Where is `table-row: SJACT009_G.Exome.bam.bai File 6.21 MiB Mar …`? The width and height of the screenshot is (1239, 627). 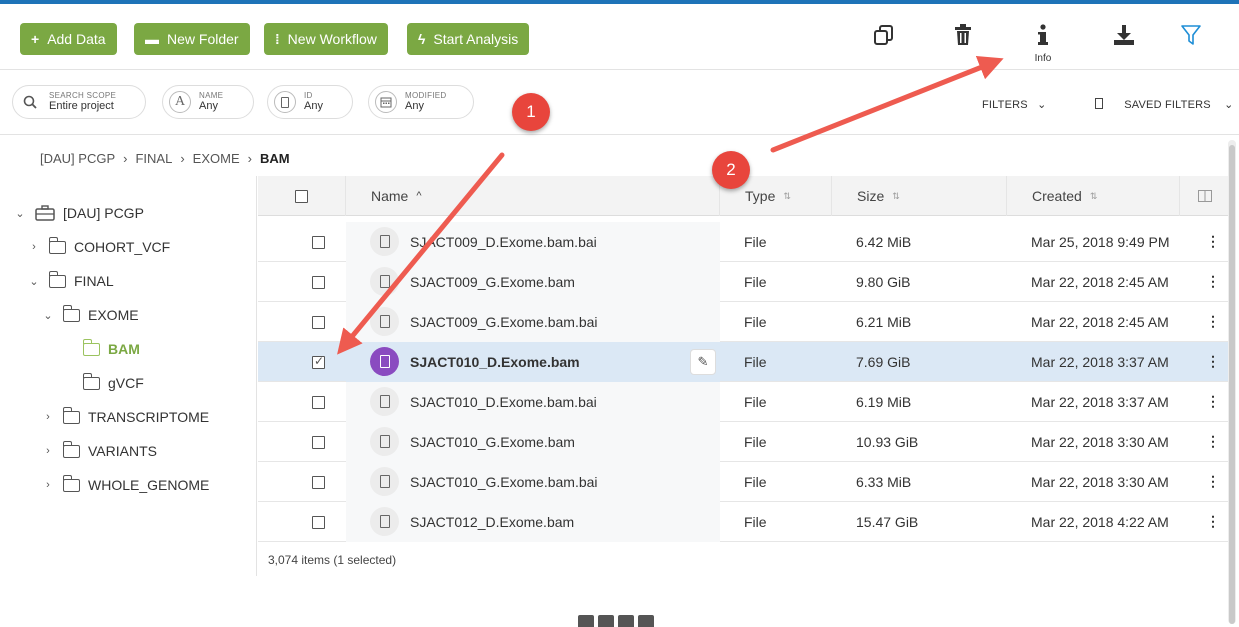
table-row: SJACT009_G.Exome.bam.bai File 6.21 MiB Mar … is located at coordinates (744, 322).